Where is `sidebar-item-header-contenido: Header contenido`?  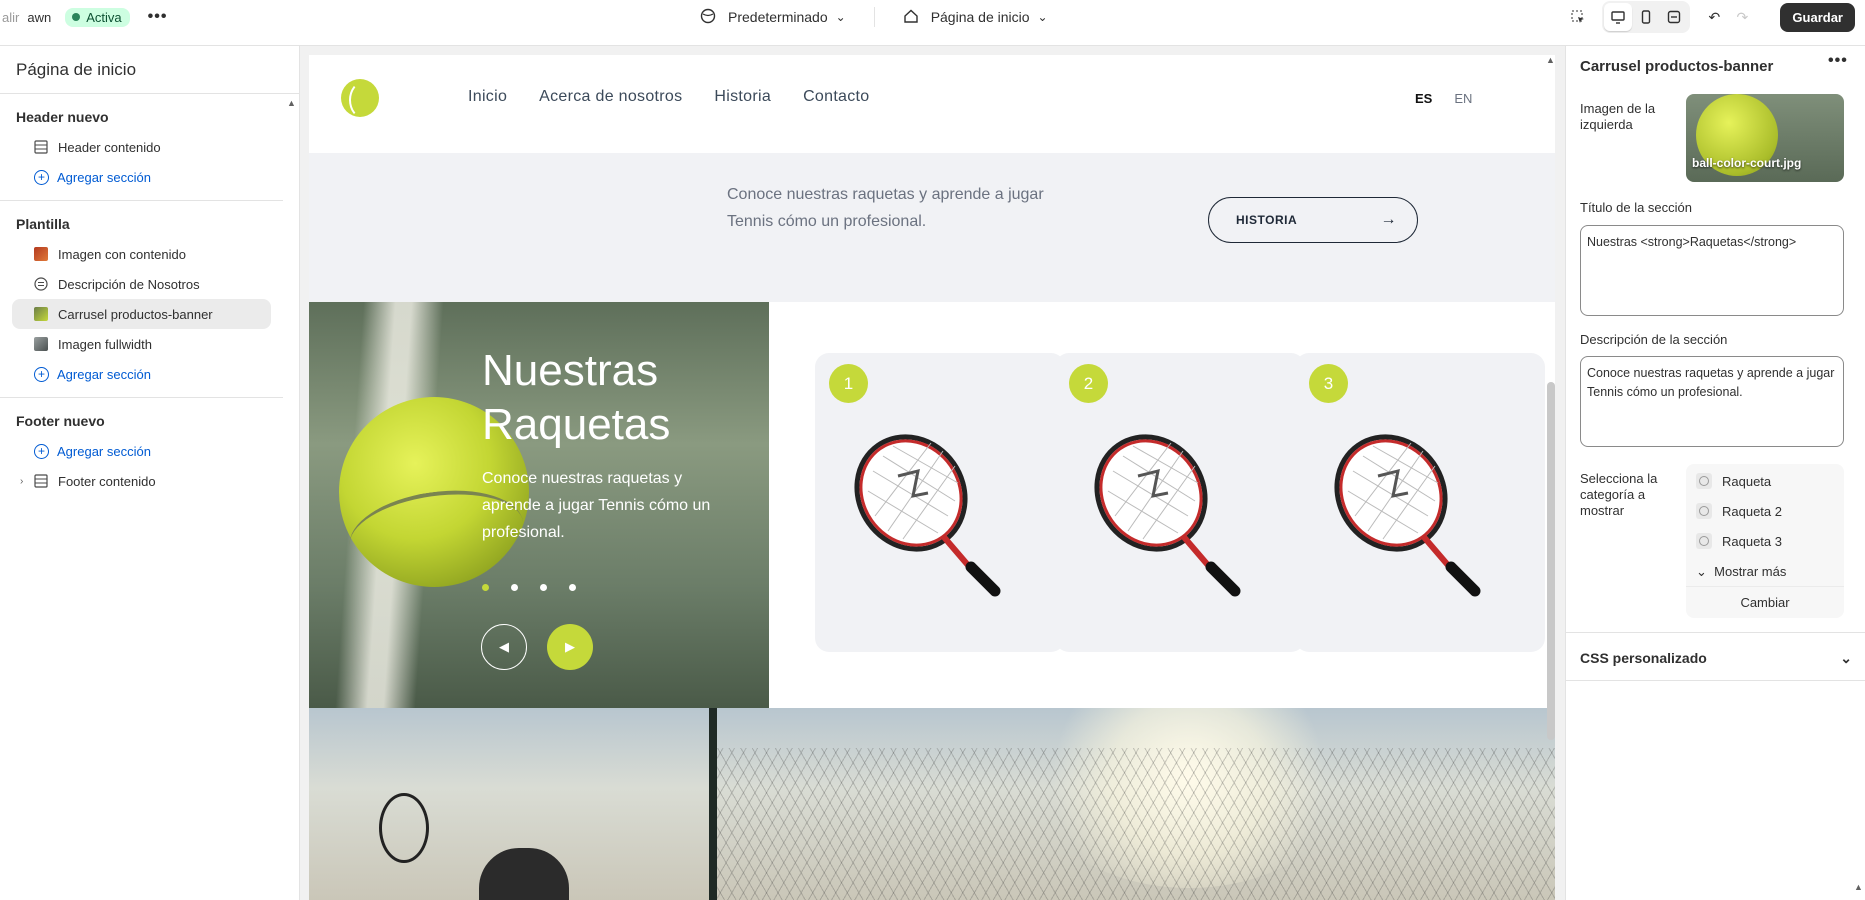 sidebar-item-header-contenido: Header contenido is located at coordinates (141, 147).